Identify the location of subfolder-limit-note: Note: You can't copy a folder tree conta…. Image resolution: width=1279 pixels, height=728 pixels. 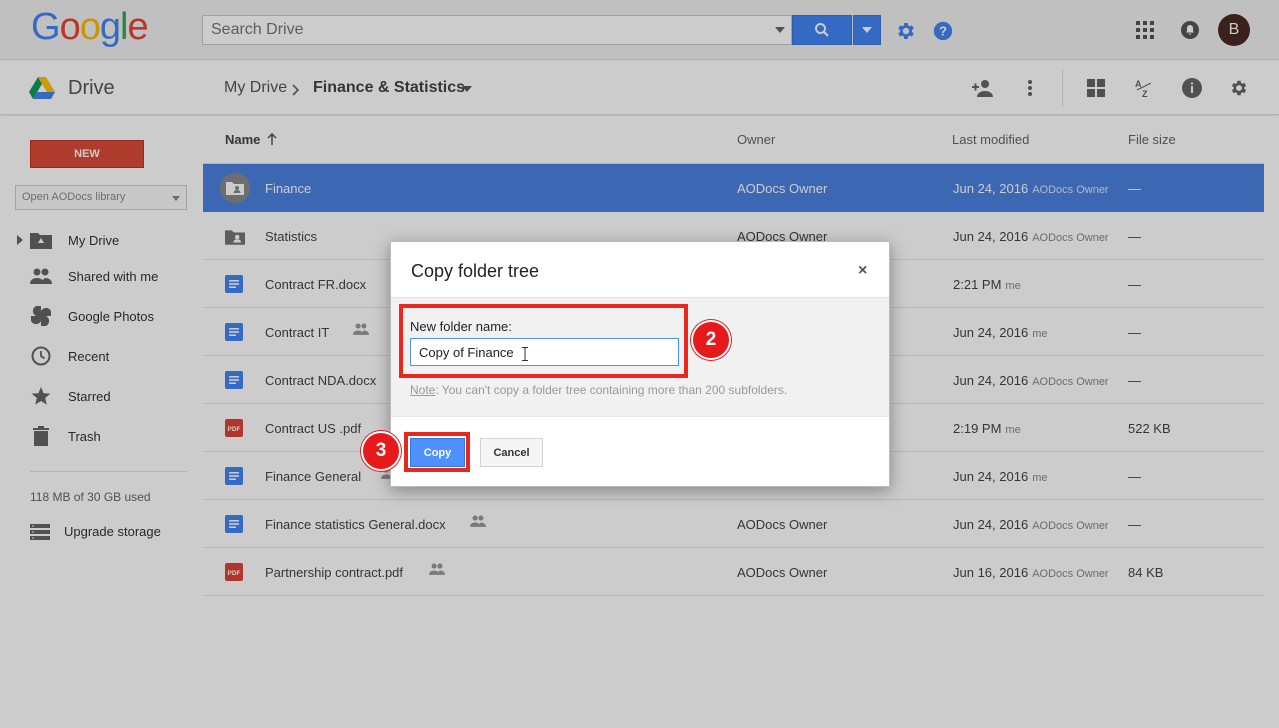
(598, 390).